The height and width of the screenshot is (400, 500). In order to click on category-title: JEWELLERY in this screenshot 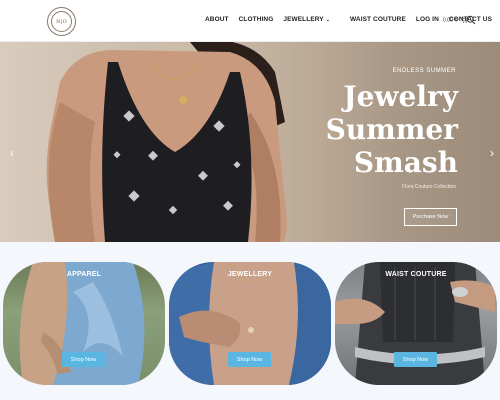, I will do `click(250, 274)`.